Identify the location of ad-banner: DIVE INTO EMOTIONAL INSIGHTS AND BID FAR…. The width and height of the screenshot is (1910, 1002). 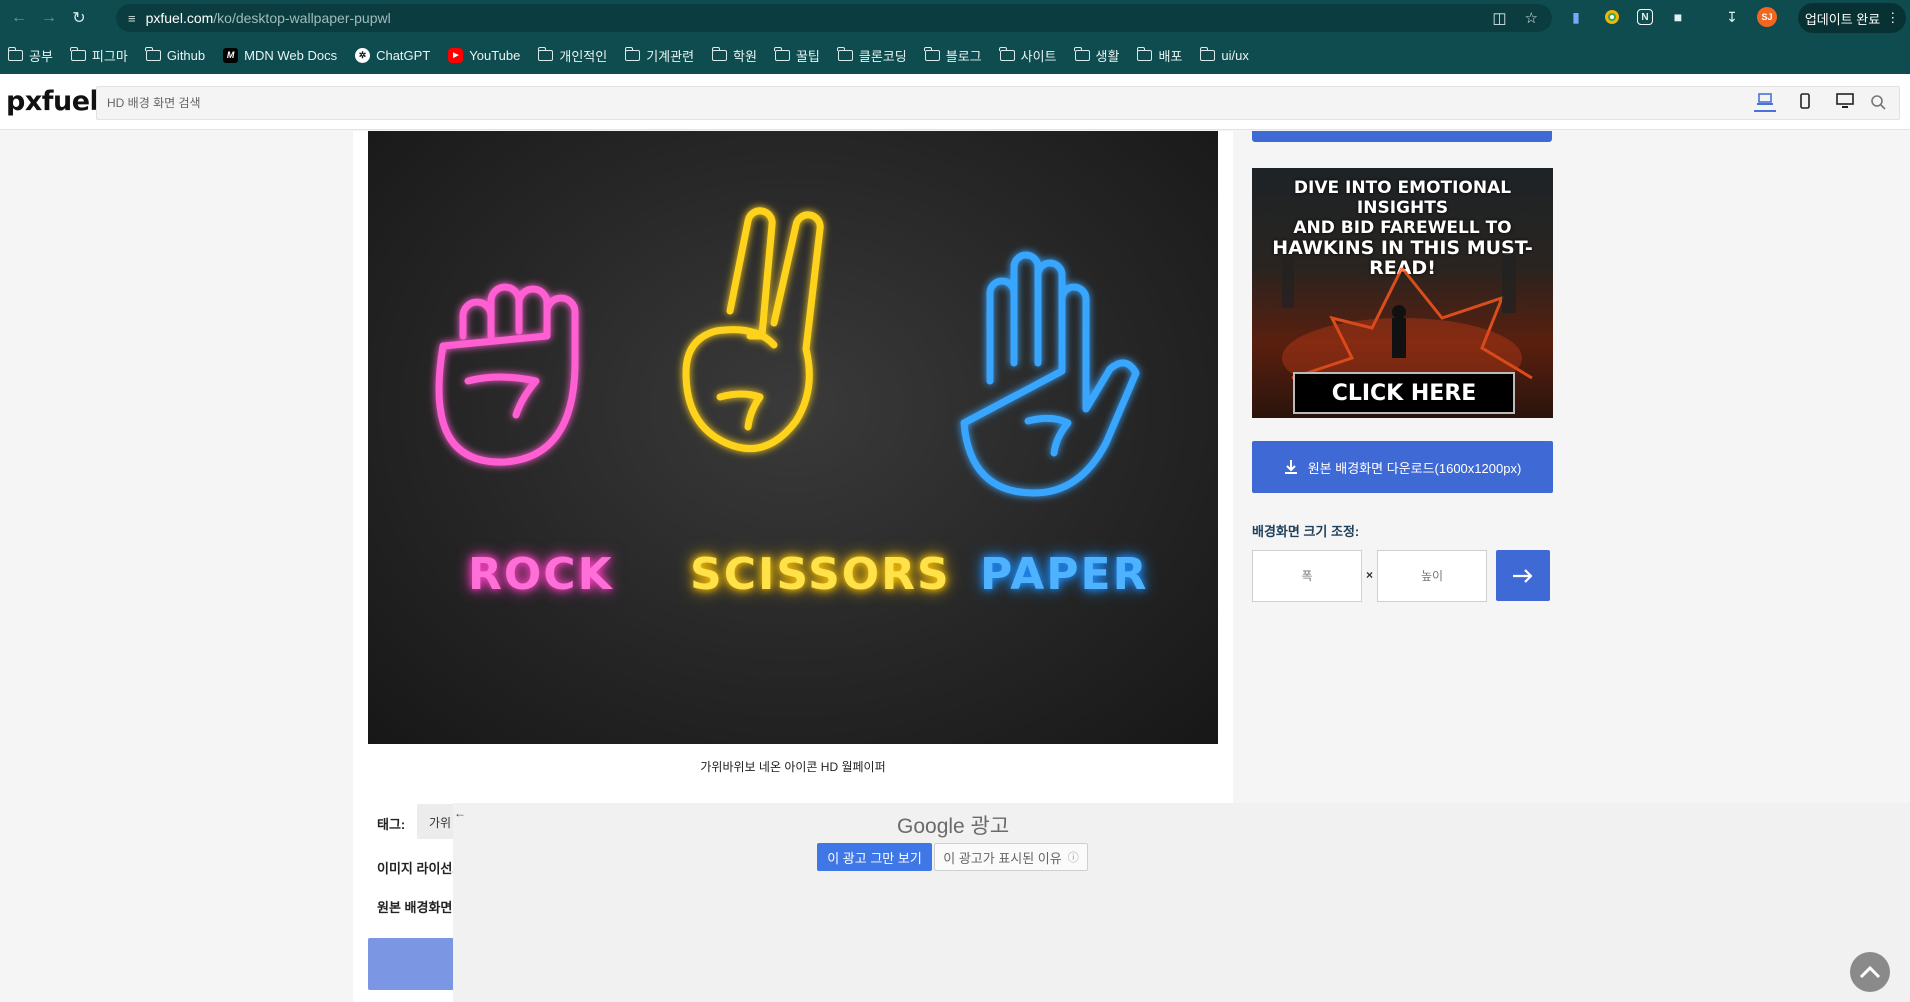
(1402, 293).